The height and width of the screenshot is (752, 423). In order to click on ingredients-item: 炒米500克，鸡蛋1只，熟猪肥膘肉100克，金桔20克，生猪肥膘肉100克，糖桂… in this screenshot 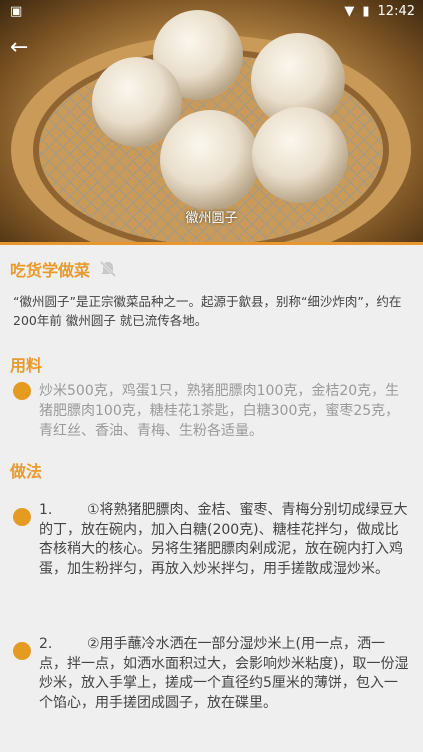, I will do `click(210, 411)`.